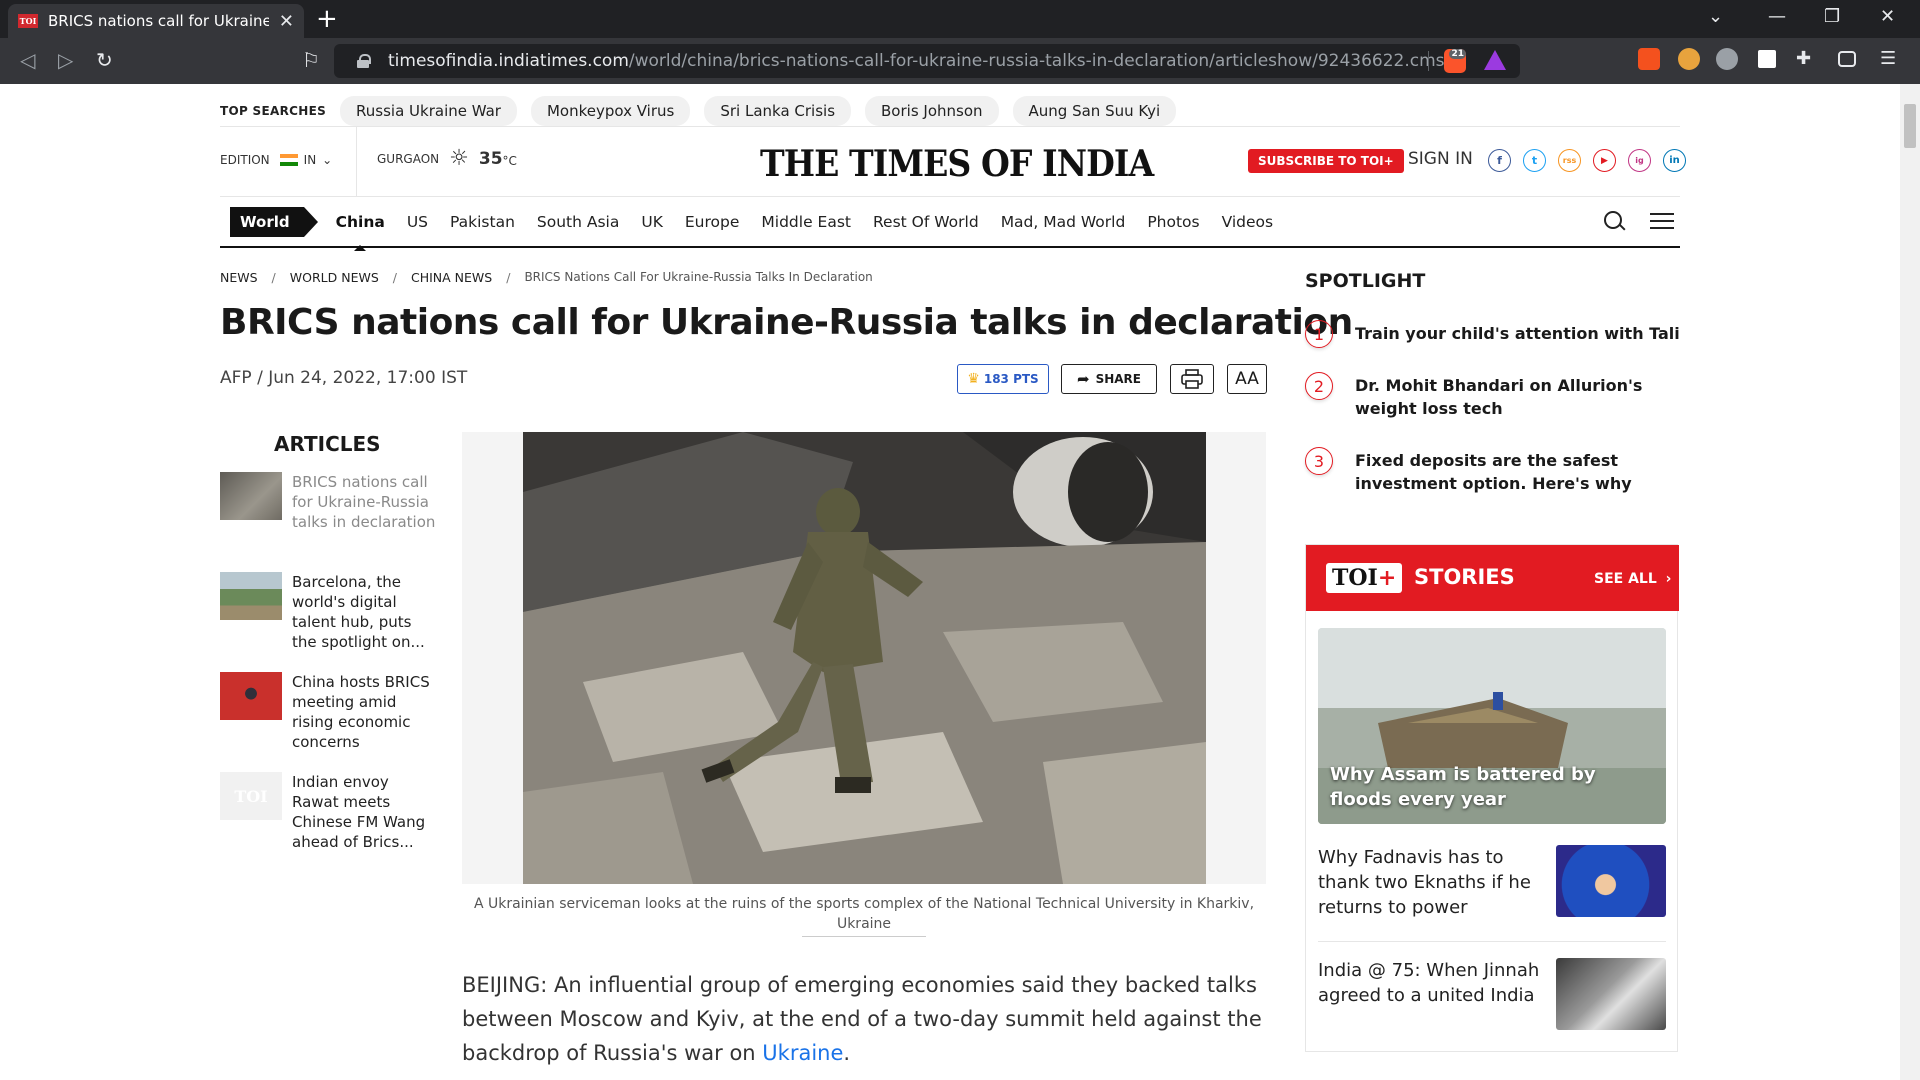  I want to click on extension-owl-icon, so click(1727, 59).